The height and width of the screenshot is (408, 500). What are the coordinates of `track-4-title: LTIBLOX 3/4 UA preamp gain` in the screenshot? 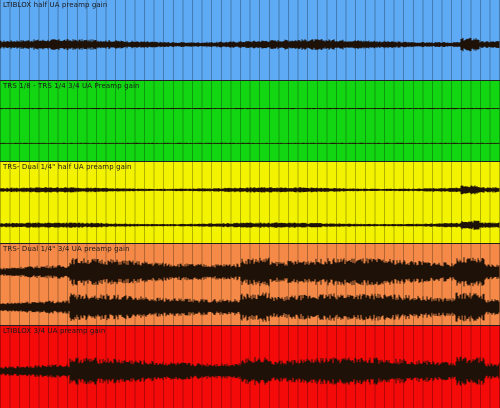 It's located at (54, 331).